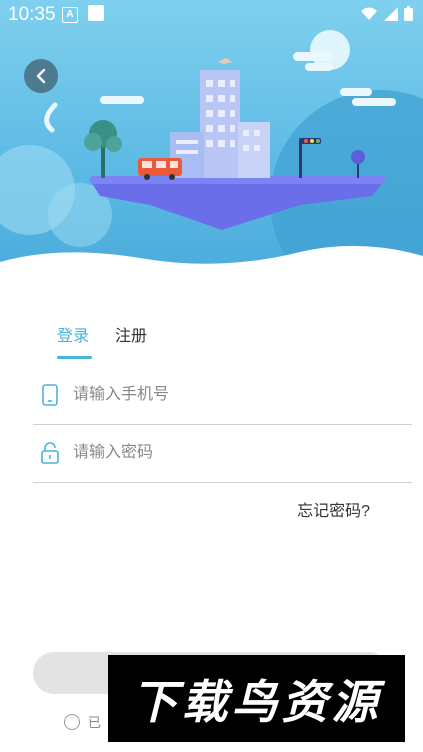 This screenshot has width=423, height=752. I want to click on agree-radio, so click(72, 721).